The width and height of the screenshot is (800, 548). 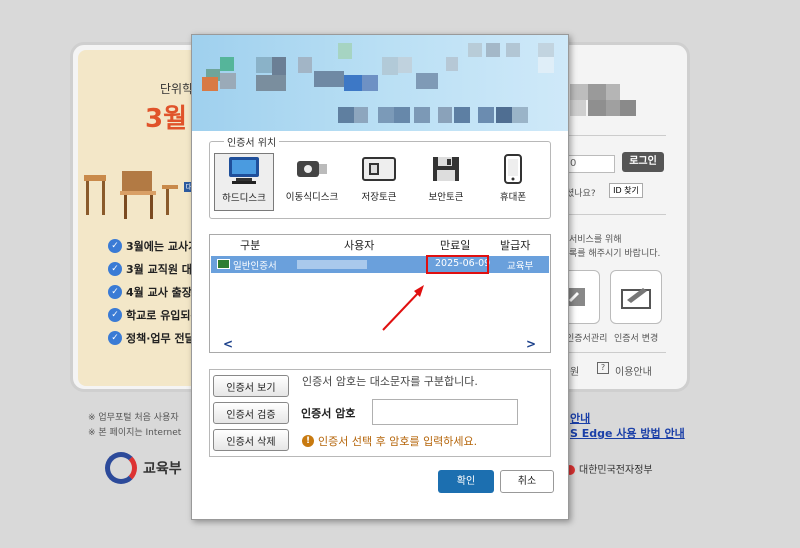 What do you see at coordinates (627, 433) in the screenshot?
I see `background-edge-guide-link: S Edge 사용 방법 안내` at bounding box center [627, 433].